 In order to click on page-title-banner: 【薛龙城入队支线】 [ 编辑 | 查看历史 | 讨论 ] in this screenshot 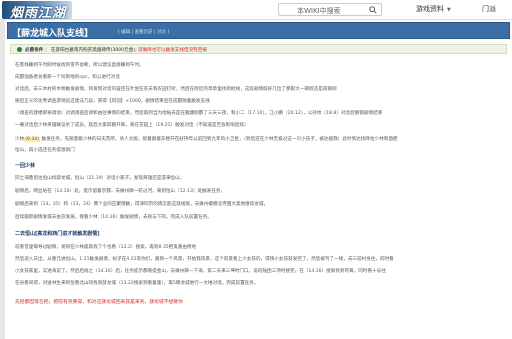, I will do `click(258, 30)`.